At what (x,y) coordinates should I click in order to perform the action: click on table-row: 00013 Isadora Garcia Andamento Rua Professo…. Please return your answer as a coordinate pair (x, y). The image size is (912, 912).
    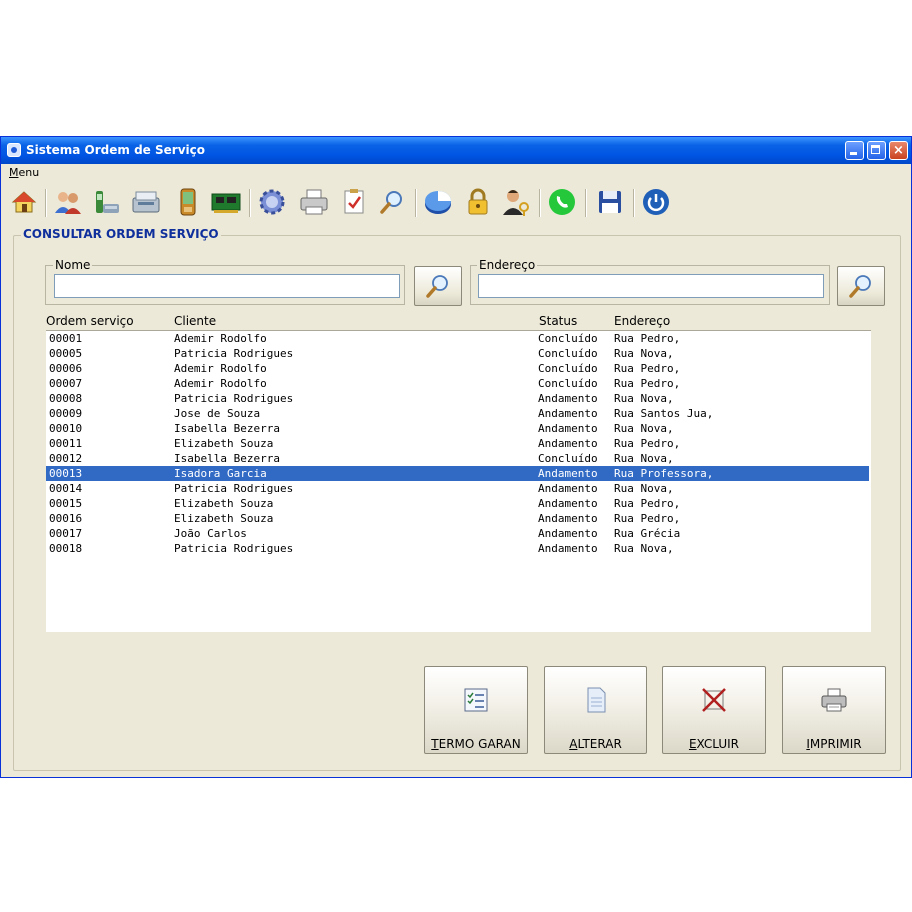
    Looking at the image, I should click on (457, 473).